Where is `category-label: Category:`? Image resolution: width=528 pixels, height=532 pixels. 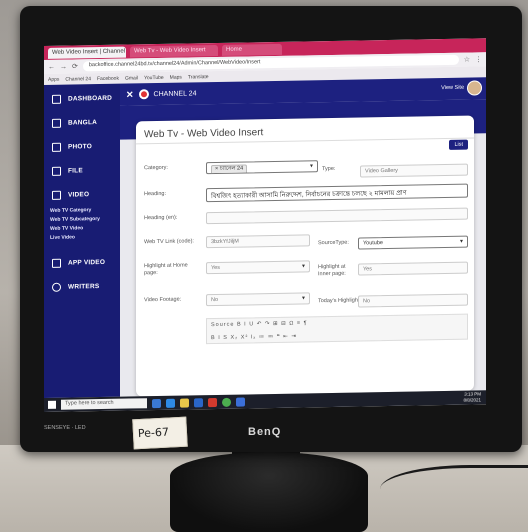
category-label: Category: is located at coordinates (156, 168).